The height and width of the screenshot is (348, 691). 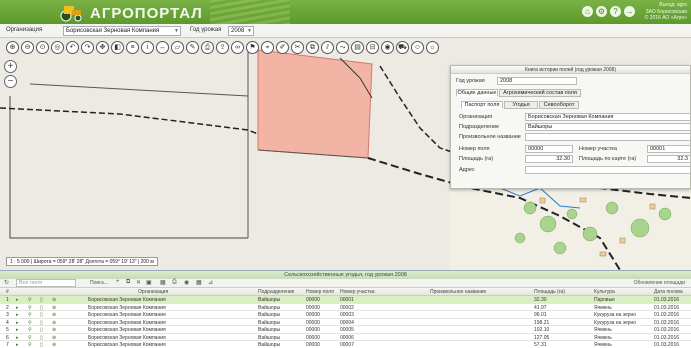 What do you see at coordinates (117, 47) in the screenshot?
I see `select-icon: ◧` at bounding box center [117, 47].